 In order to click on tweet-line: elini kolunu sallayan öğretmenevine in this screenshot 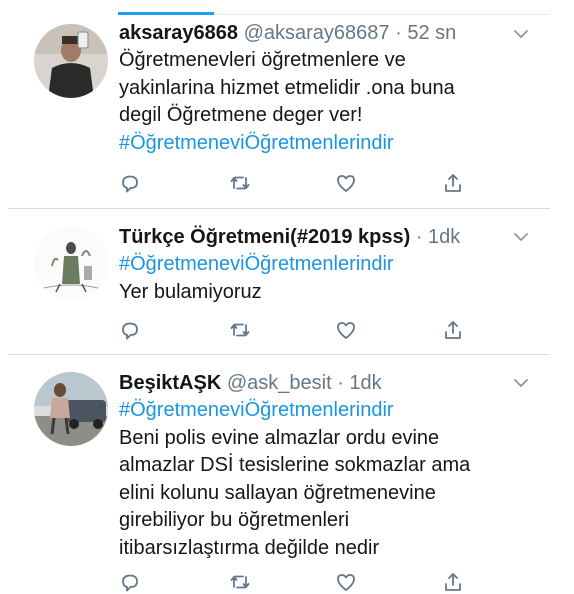, I will do `click(277, 492)`.